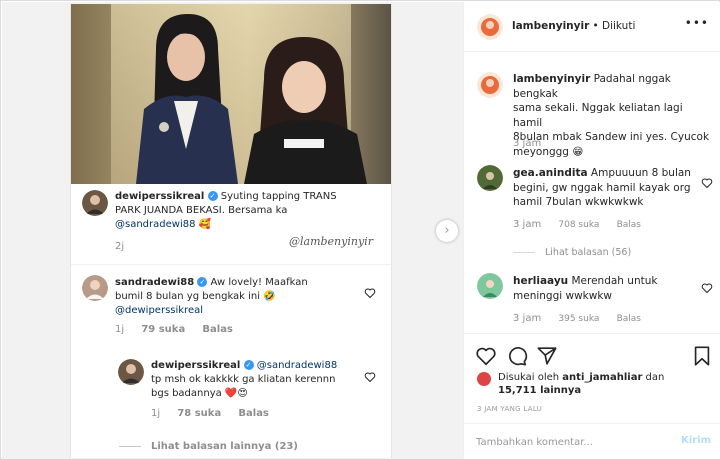 This screenshot has height=459, width=720. What do you see at coordinates (243, 379) in the screenshot?
I see `comment-text: tp msh ok kakkkk ga kliatan kerennn` at bounding box center [243, 379].